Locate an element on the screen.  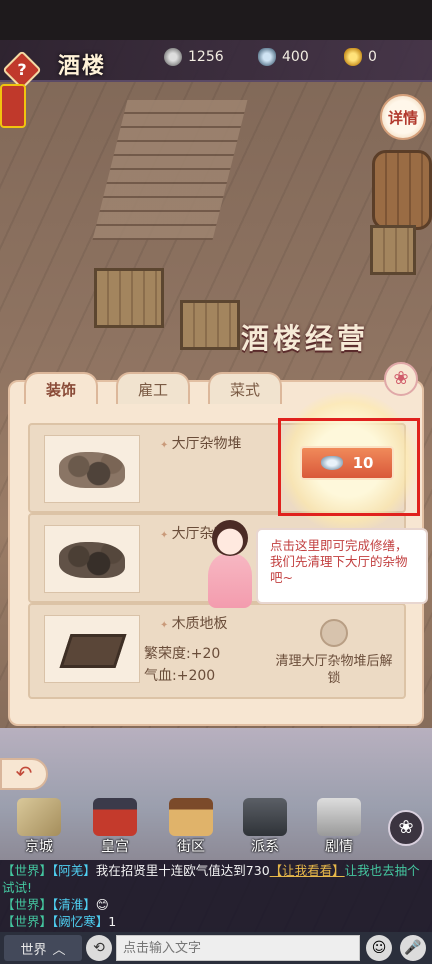
bottom-nav: 京城 皇宫 街区 派系 剧情 is located at coordinates (216, 827).